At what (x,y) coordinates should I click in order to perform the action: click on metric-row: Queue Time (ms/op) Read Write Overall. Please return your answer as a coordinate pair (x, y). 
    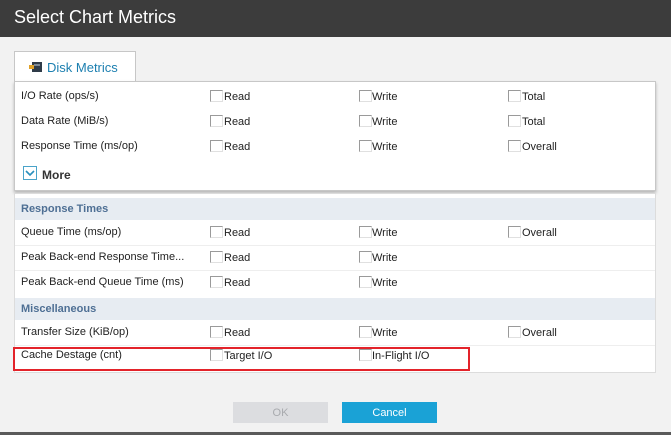
    Looking at the image, I should click on (335, 232).